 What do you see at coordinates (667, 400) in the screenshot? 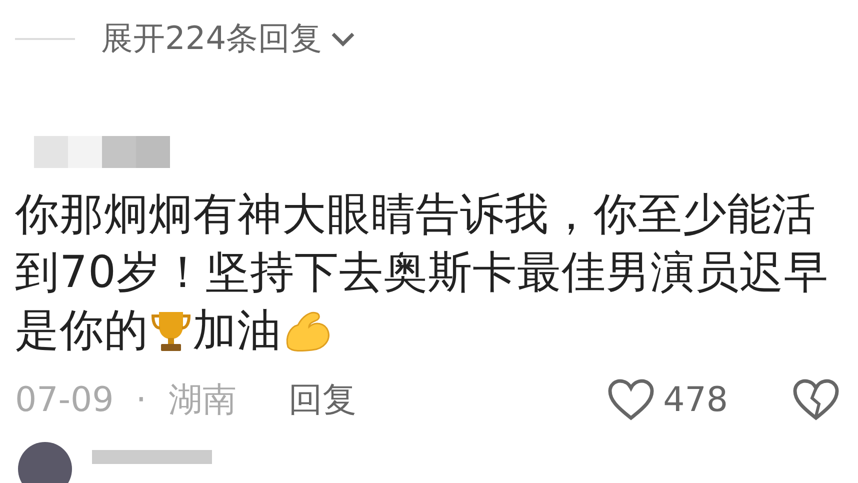
I see `like-button: 478` at bounding box center [667, 400].